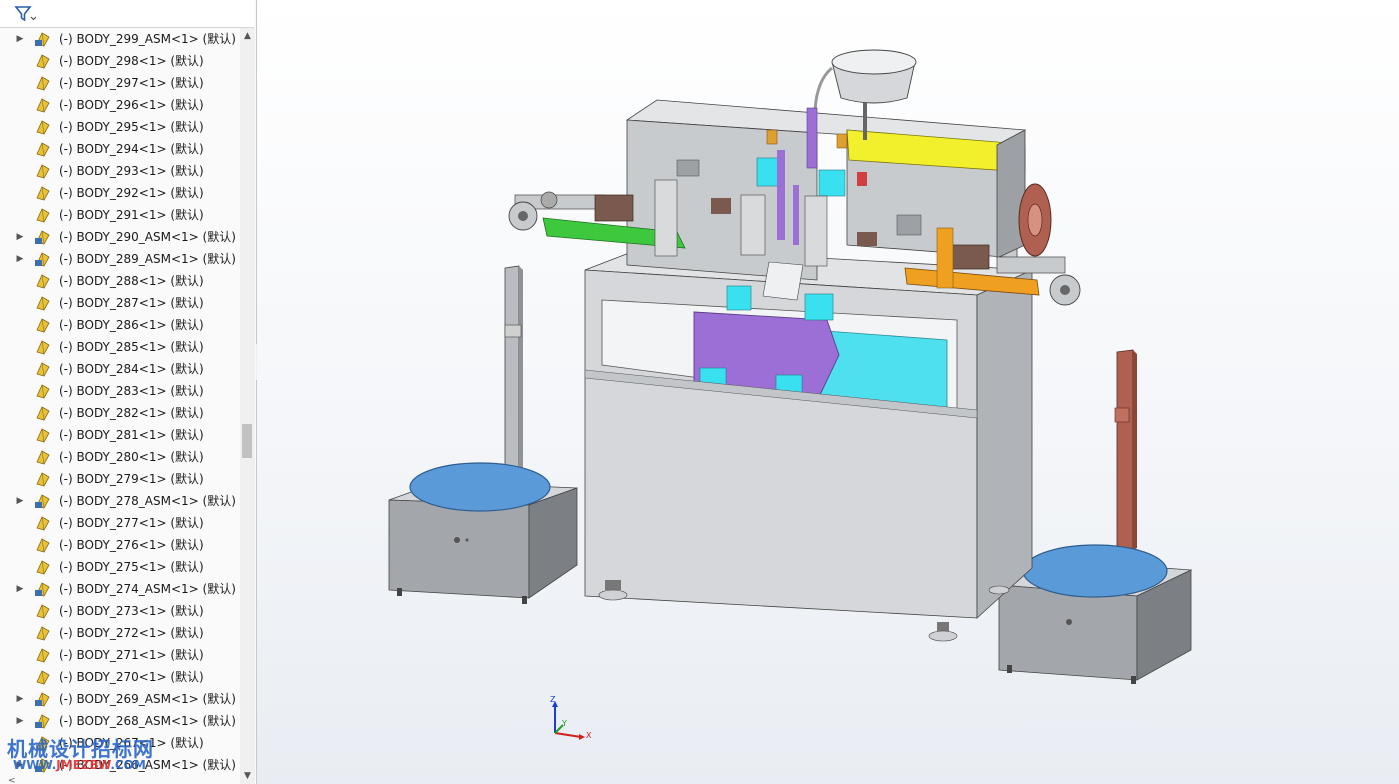  Describe the element at coordinates (131, 391) in the screenshot. I see `tree-item-label: (-) BODY_283<1> (默认)` at that location.